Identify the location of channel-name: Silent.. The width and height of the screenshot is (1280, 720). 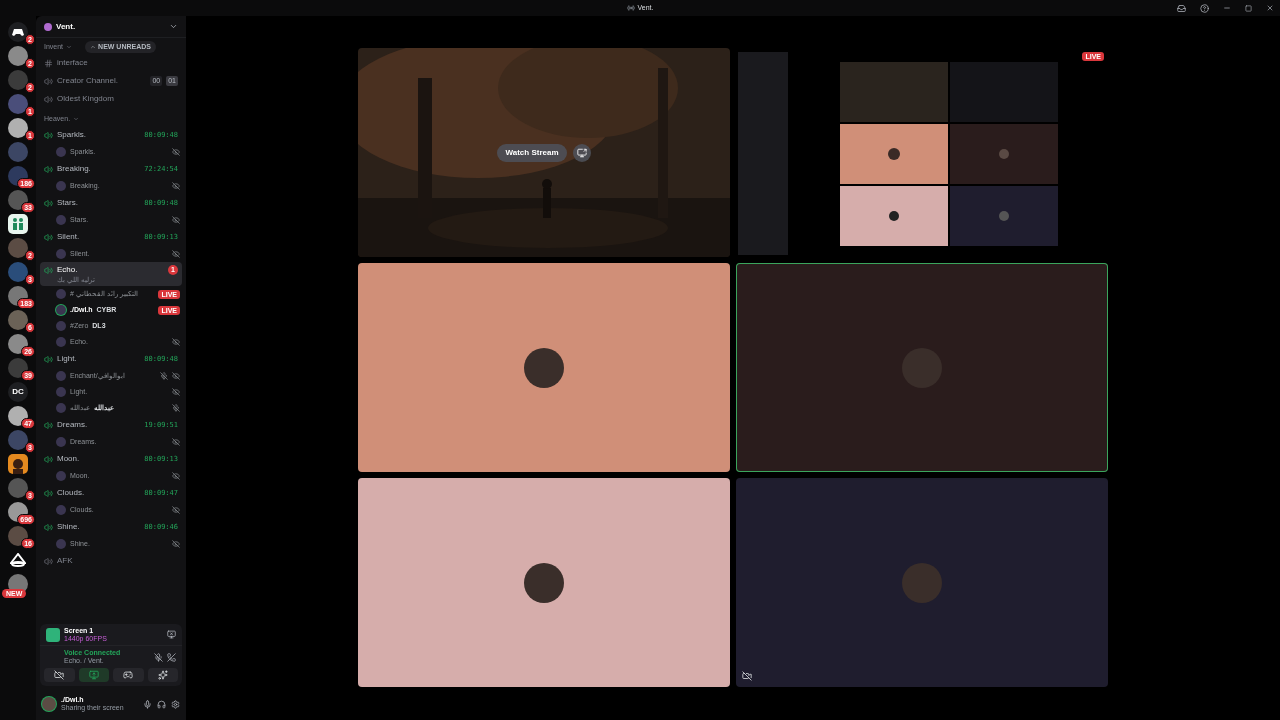
(68, 237).